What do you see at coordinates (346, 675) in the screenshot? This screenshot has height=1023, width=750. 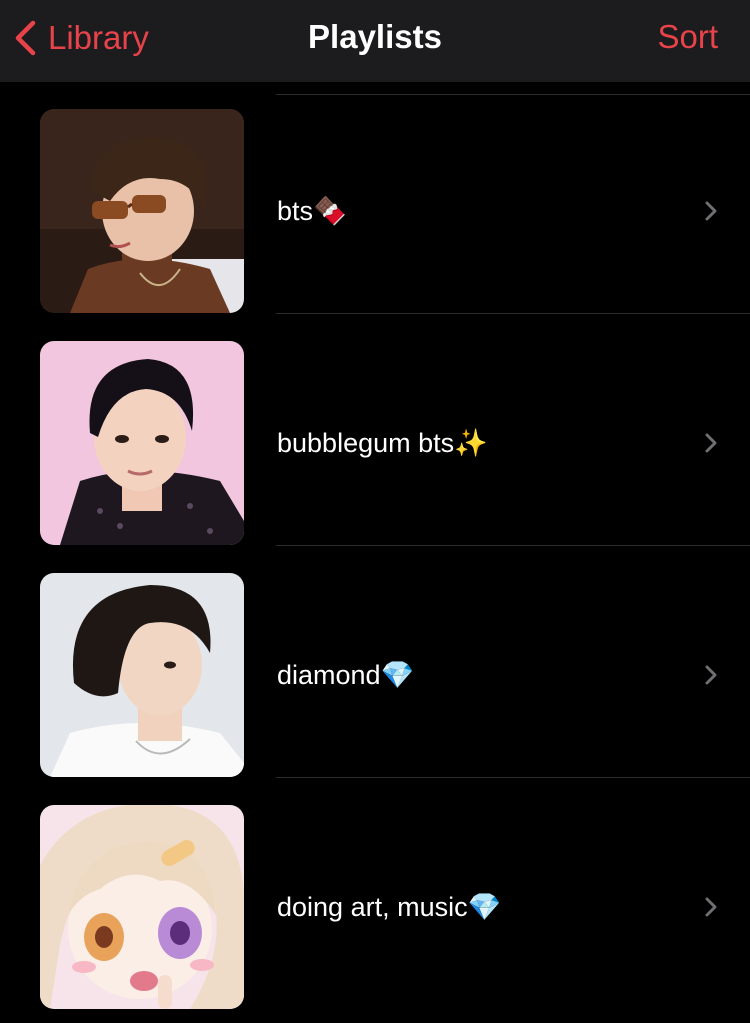 I see `playlist-title: diamond💎` at bounding box center [346, 675].